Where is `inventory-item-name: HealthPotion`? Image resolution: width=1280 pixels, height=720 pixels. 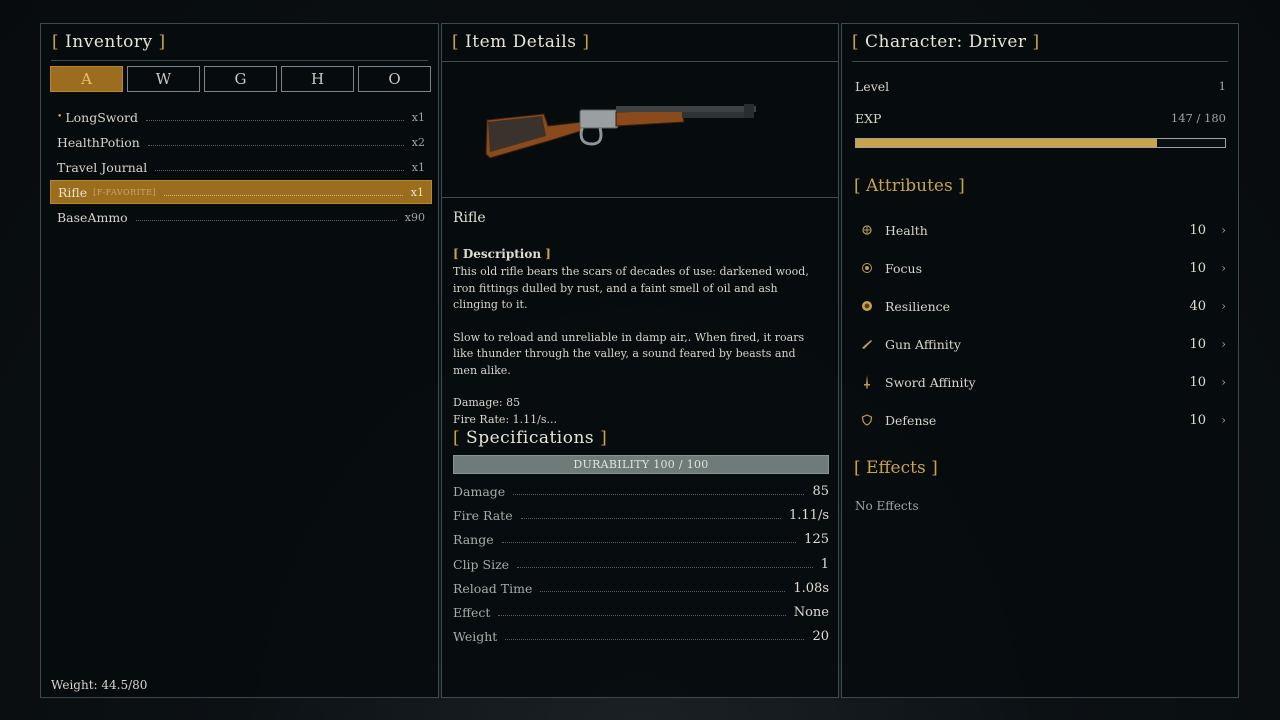 inventory-item-name: HealthPotion is located at coordinates (98, 142).